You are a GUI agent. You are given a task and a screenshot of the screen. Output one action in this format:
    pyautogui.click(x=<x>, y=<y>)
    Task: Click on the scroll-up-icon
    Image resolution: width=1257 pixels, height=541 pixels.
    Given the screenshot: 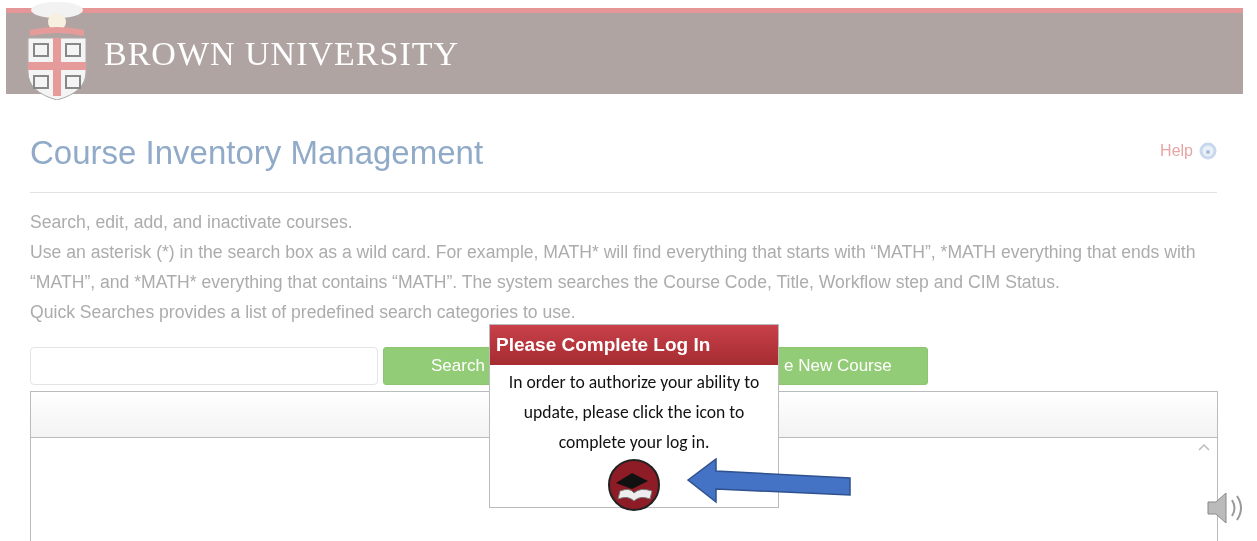 What is the action you would take?
    pyautogui.click(x=1204, y=447)
    